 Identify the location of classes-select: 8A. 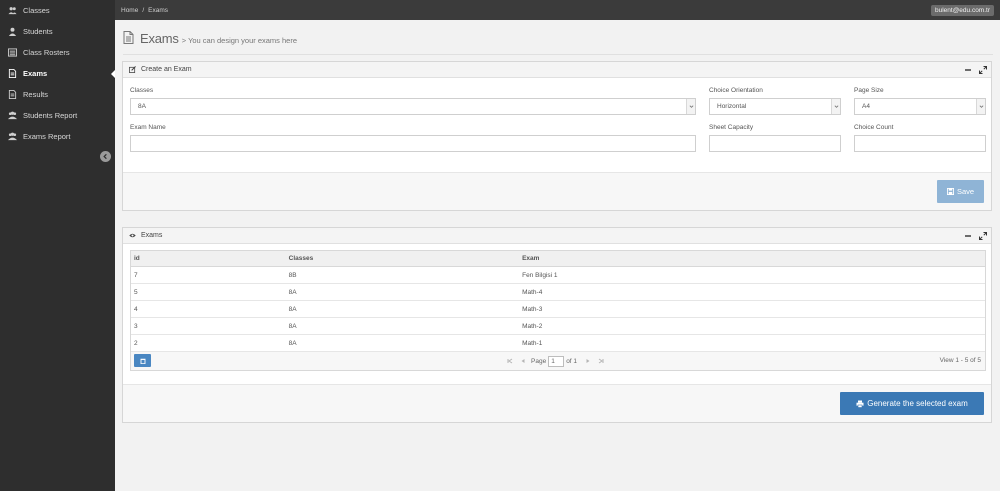
(413, 106).